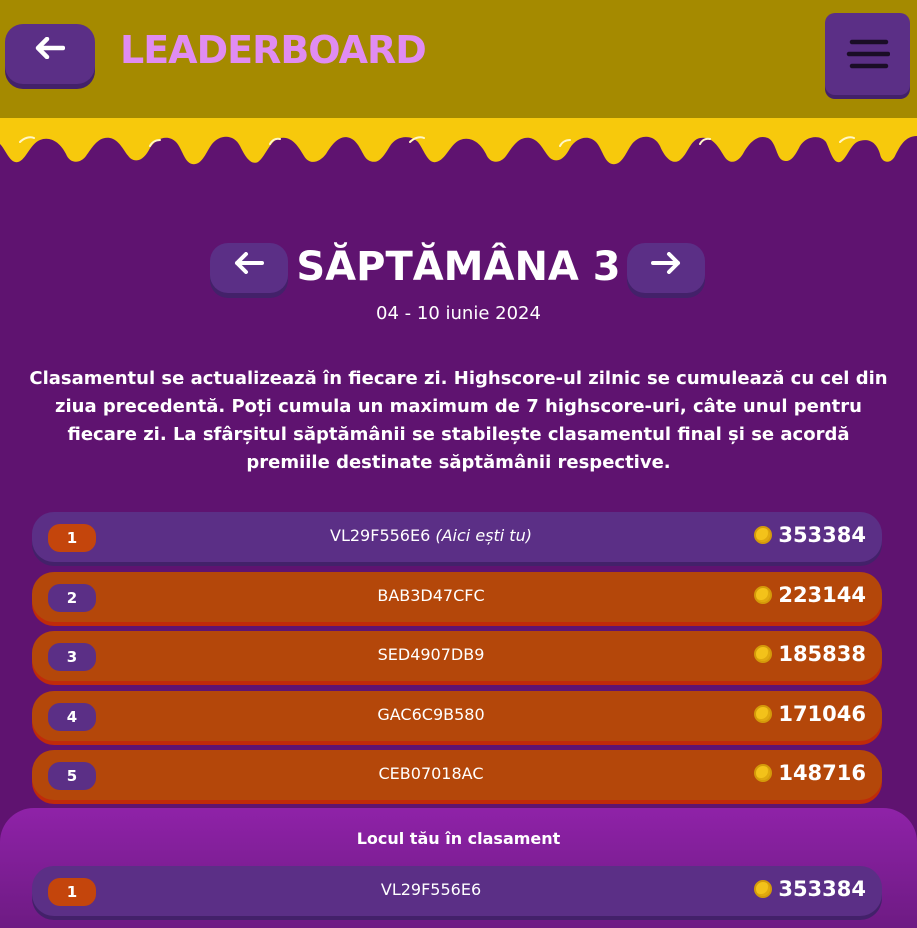 The width and height of the screenshot is (917, 928). I want to click on previous-week-button, so click(249, 268).